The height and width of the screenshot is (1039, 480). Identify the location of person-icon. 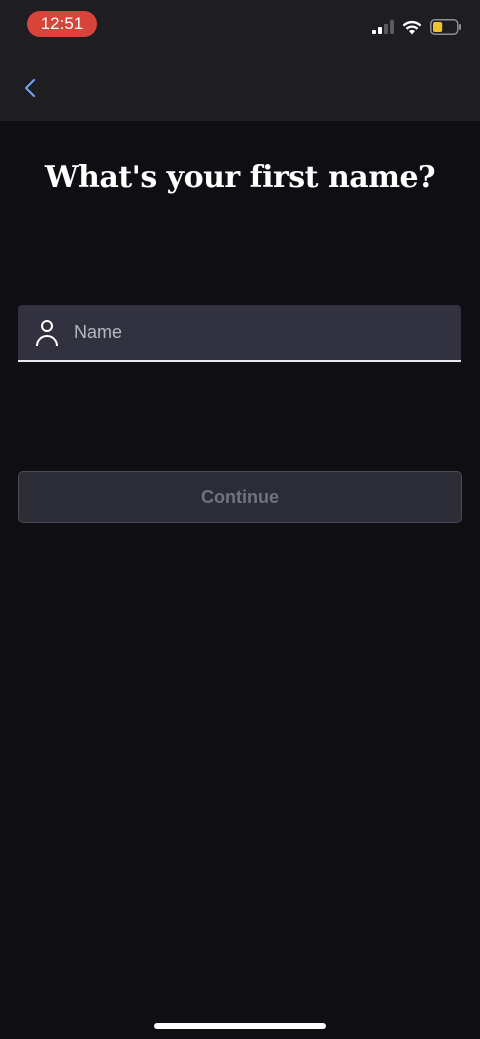
(47, 333).